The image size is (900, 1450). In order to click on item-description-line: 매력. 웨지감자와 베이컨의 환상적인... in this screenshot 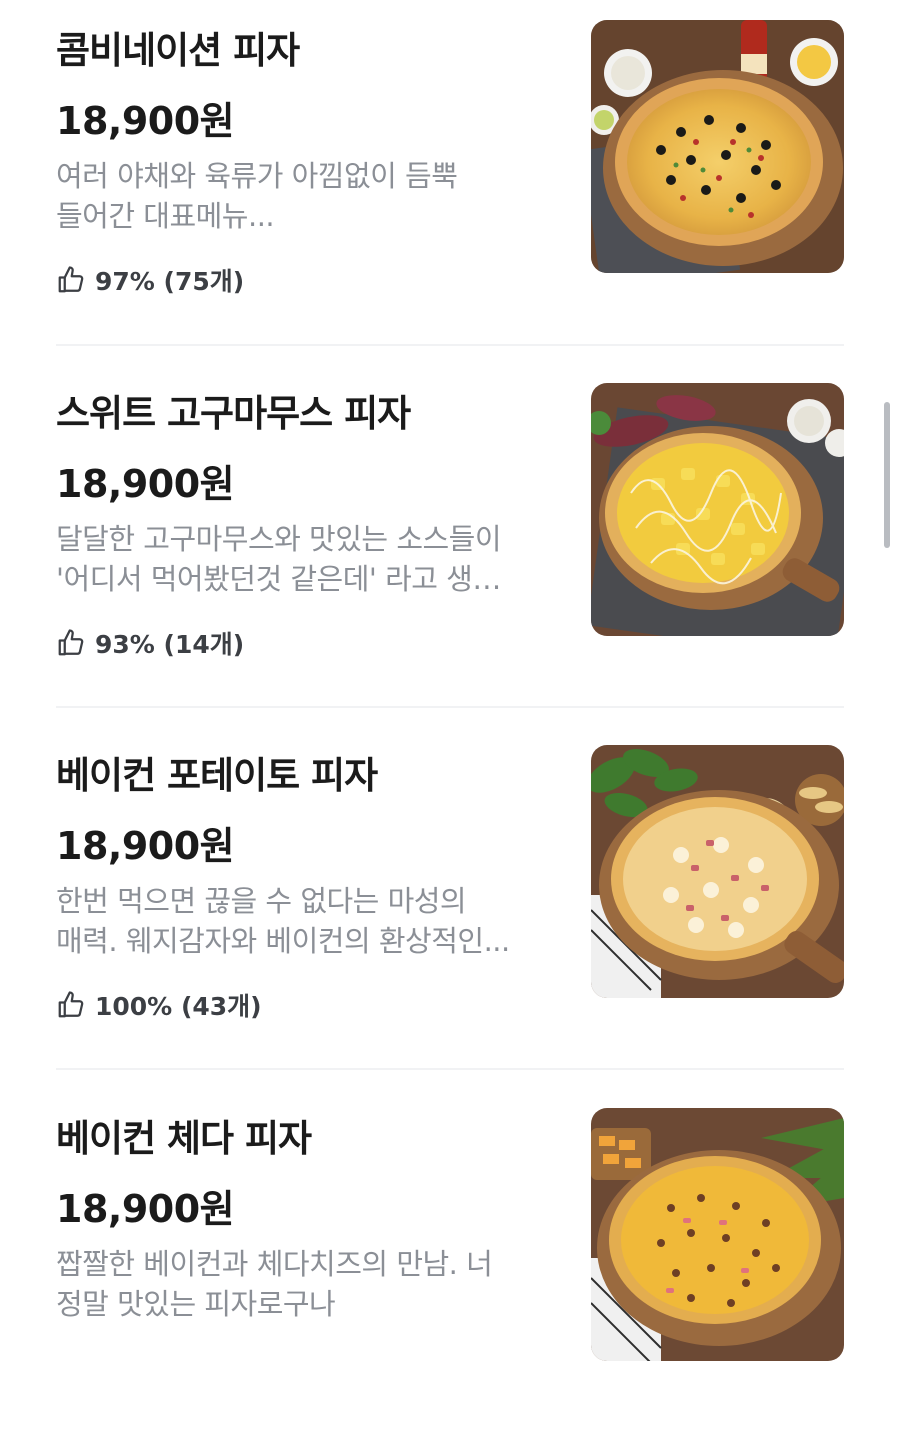, I will do `click(283, 941)`.